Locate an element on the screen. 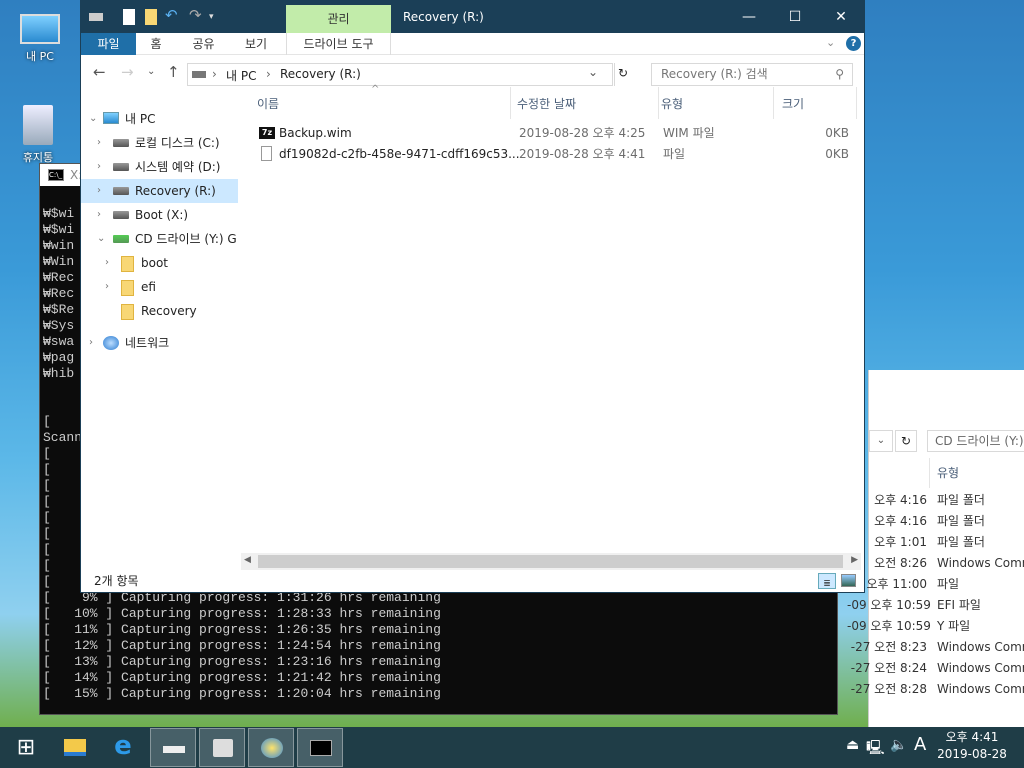 The image size is (1024, 768). tree-item: ⌄ CD 드라이브 (Y:) G is located at coordinates (159, 239).